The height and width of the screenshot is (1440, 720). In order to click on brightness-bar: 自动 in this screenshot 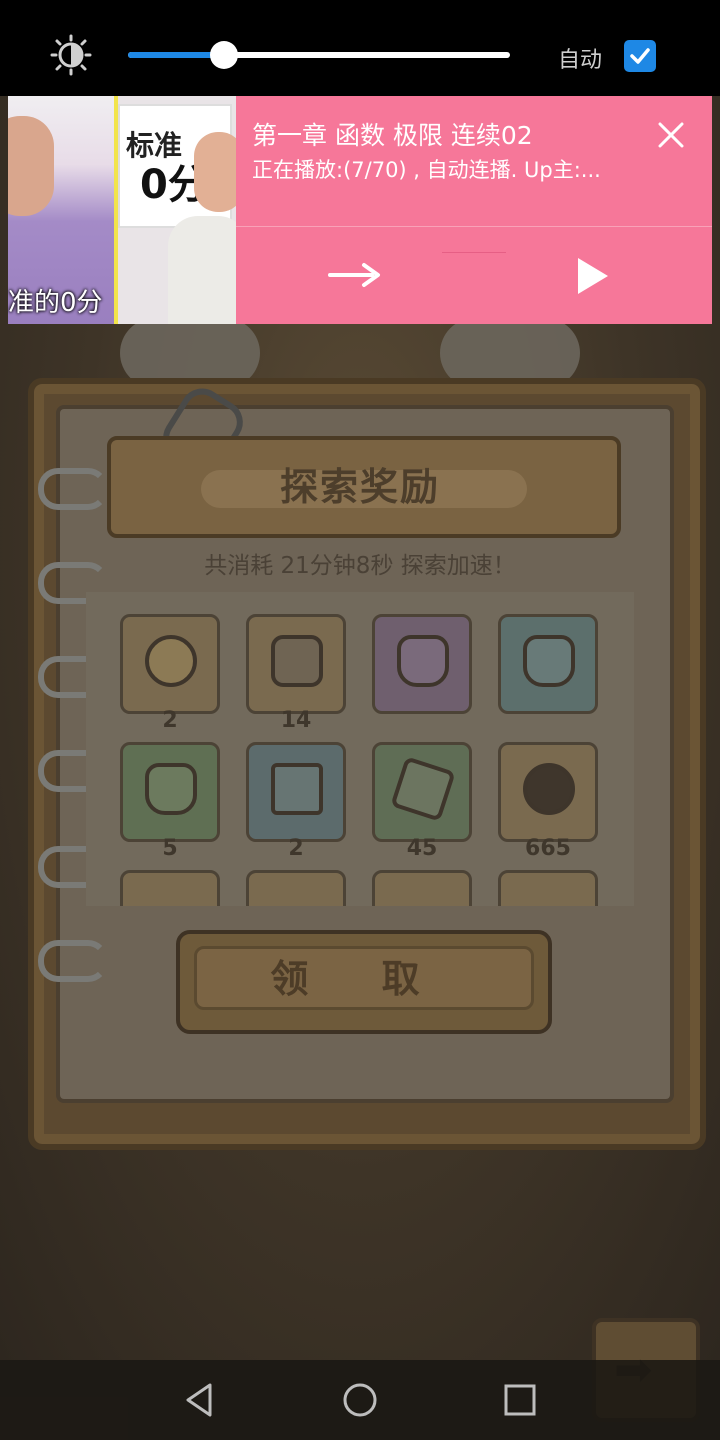, I will do `click(360, 48)`.